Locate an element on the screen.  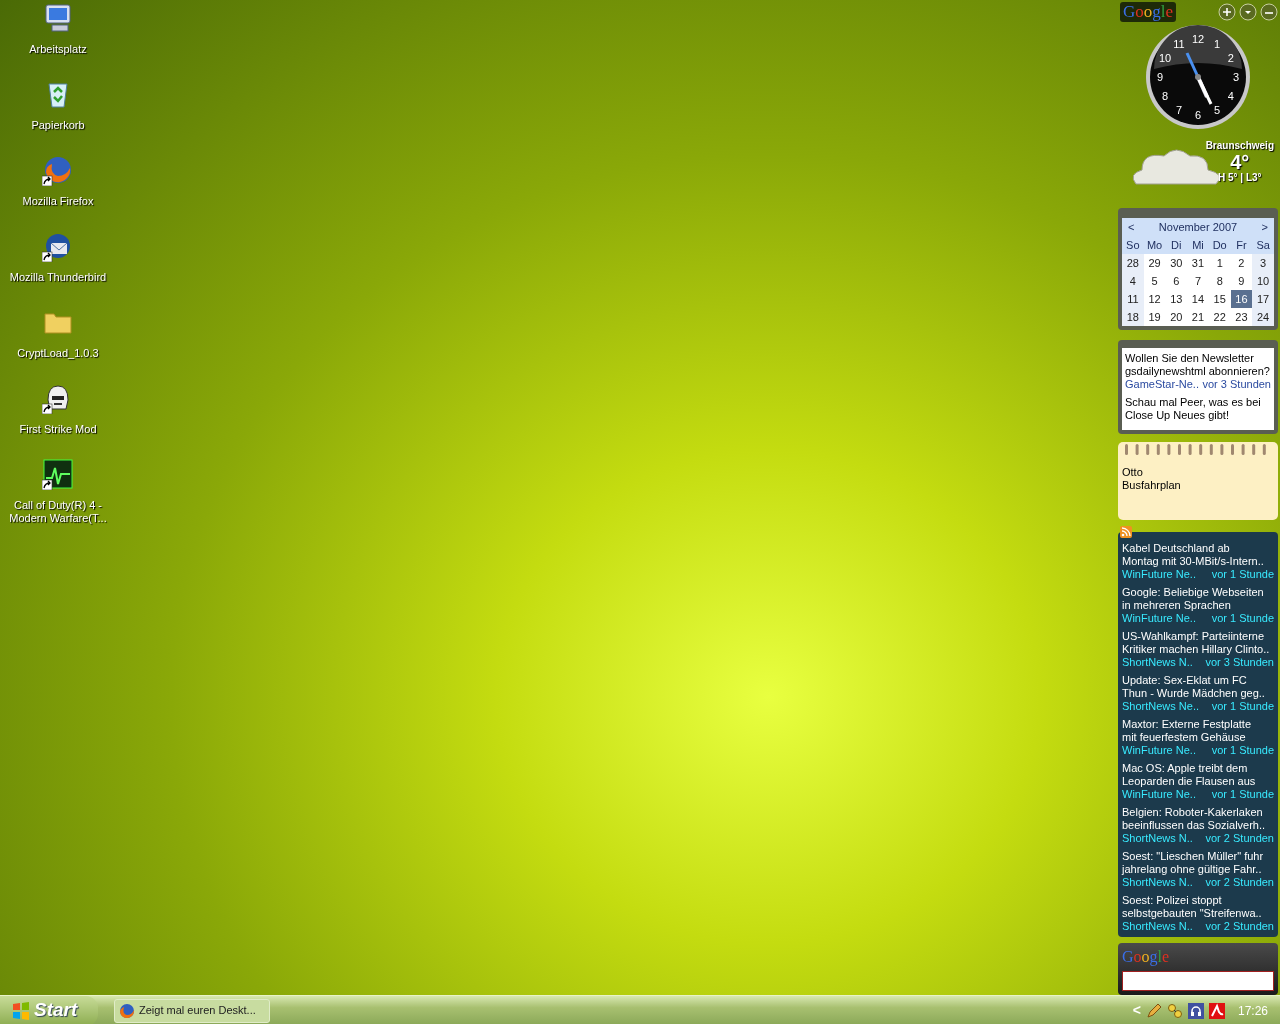
weekday-label: Mo is located at coordinates (1154, 245).